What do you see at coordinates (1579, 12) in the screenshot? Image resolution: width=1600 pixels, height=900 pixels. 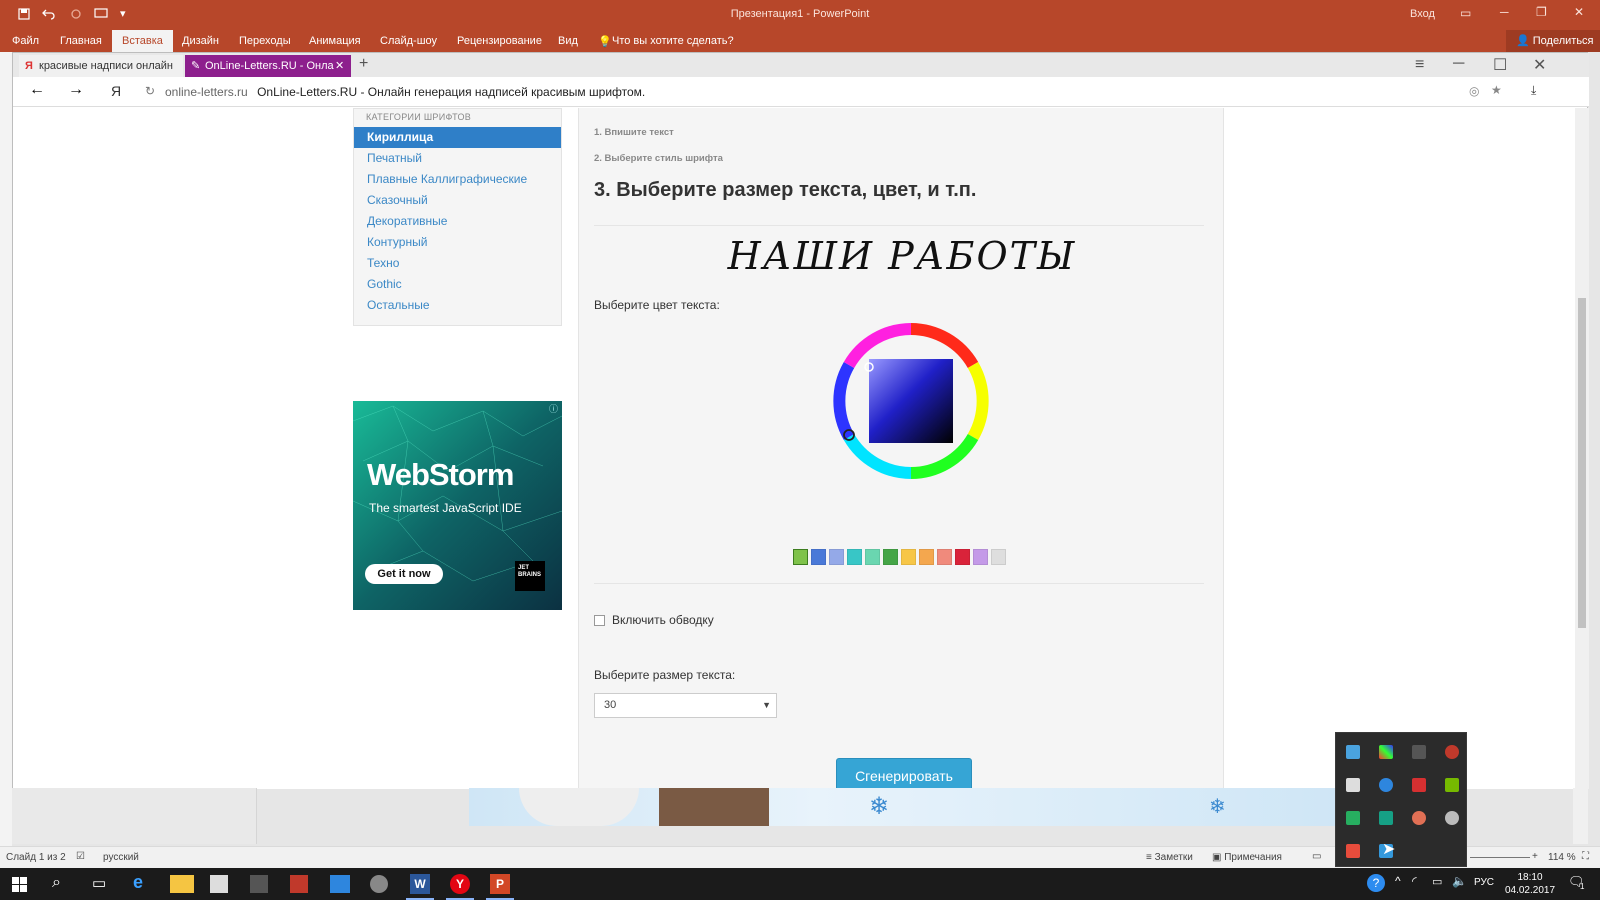 I see `close-icon: ✕` at bounding box center [1579, 12].